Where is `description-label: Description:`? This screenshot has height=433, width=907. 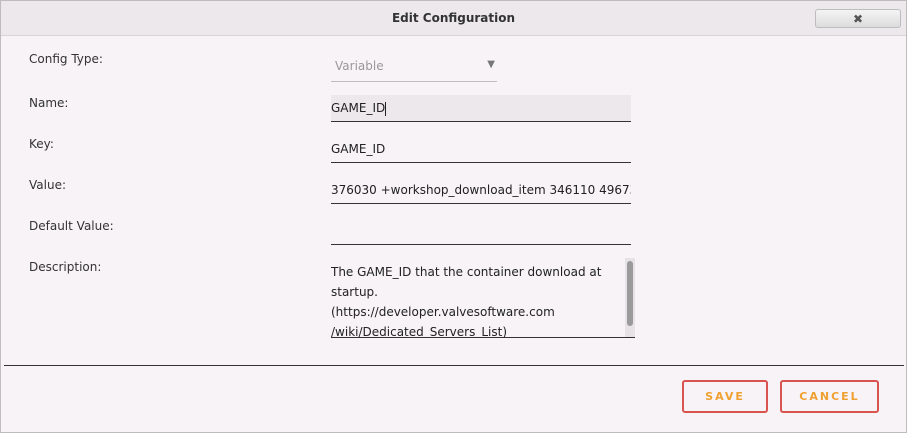 description-label: Description: is located at coordinates (65, 267).